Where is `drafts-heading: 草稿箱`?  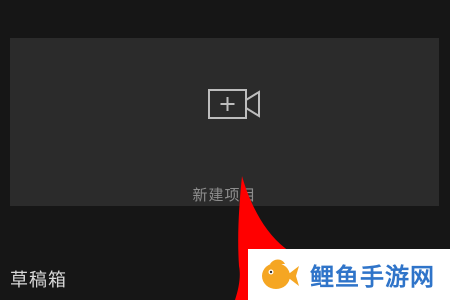
drafts-heading: 草稿箱 is located at coordinates (38, 280).